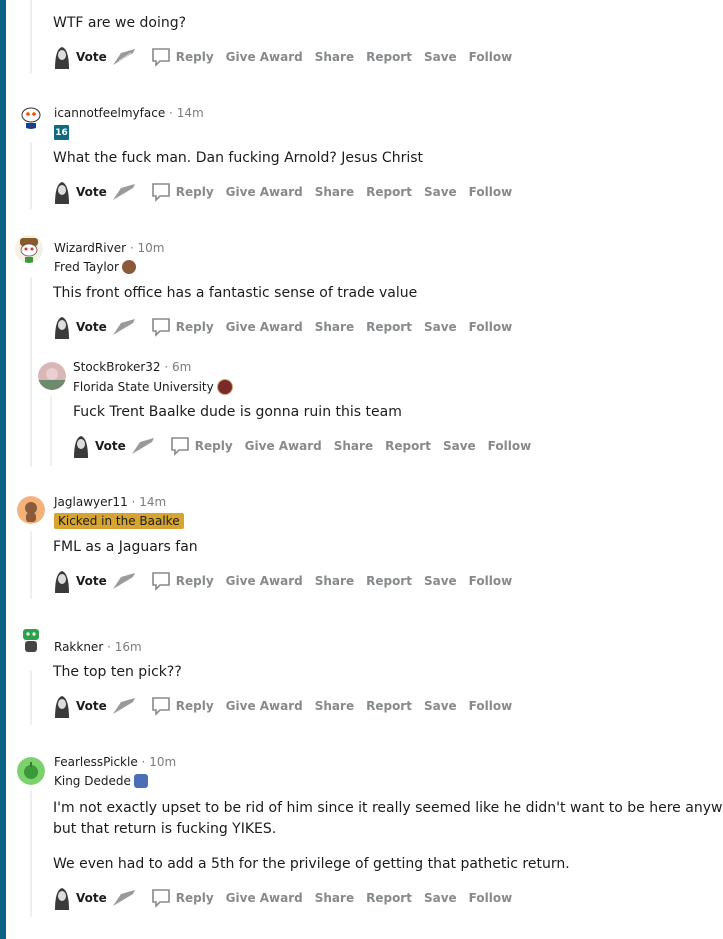  What do you see at coordinates (90, 248) in the screenshot?
I see `username-link: WizardRiver` at bounding box center [90, 248].